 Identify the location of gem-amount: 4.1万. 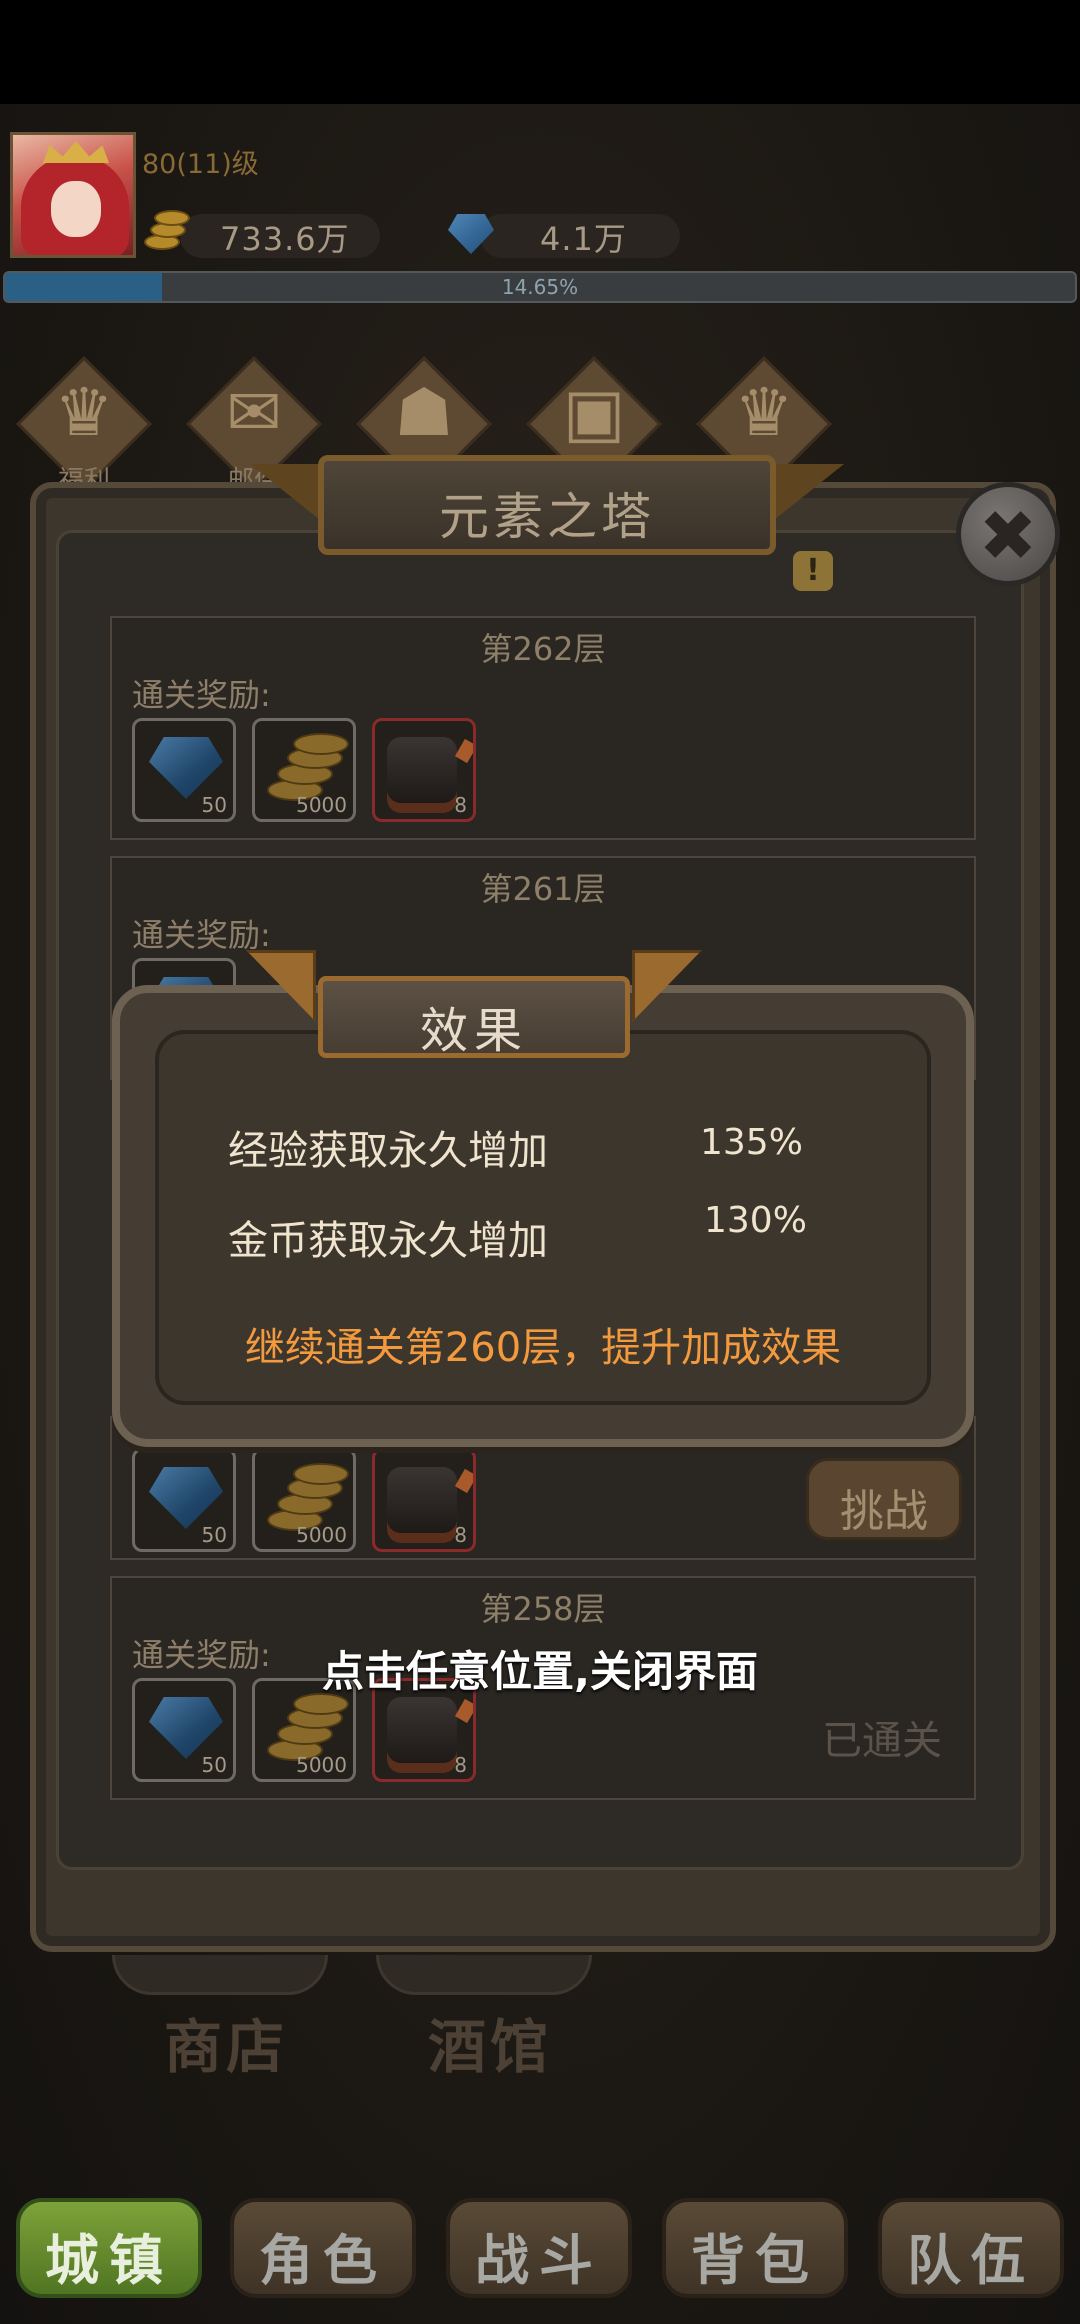
(583, 239).